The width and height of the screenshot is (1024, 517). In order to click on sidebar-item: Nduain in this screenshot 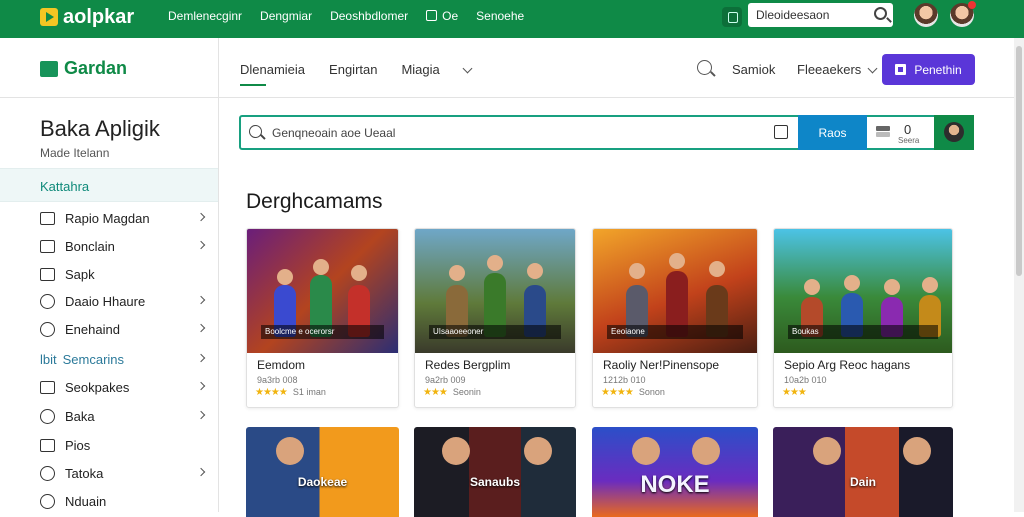, I will do `click(125, 501)`.